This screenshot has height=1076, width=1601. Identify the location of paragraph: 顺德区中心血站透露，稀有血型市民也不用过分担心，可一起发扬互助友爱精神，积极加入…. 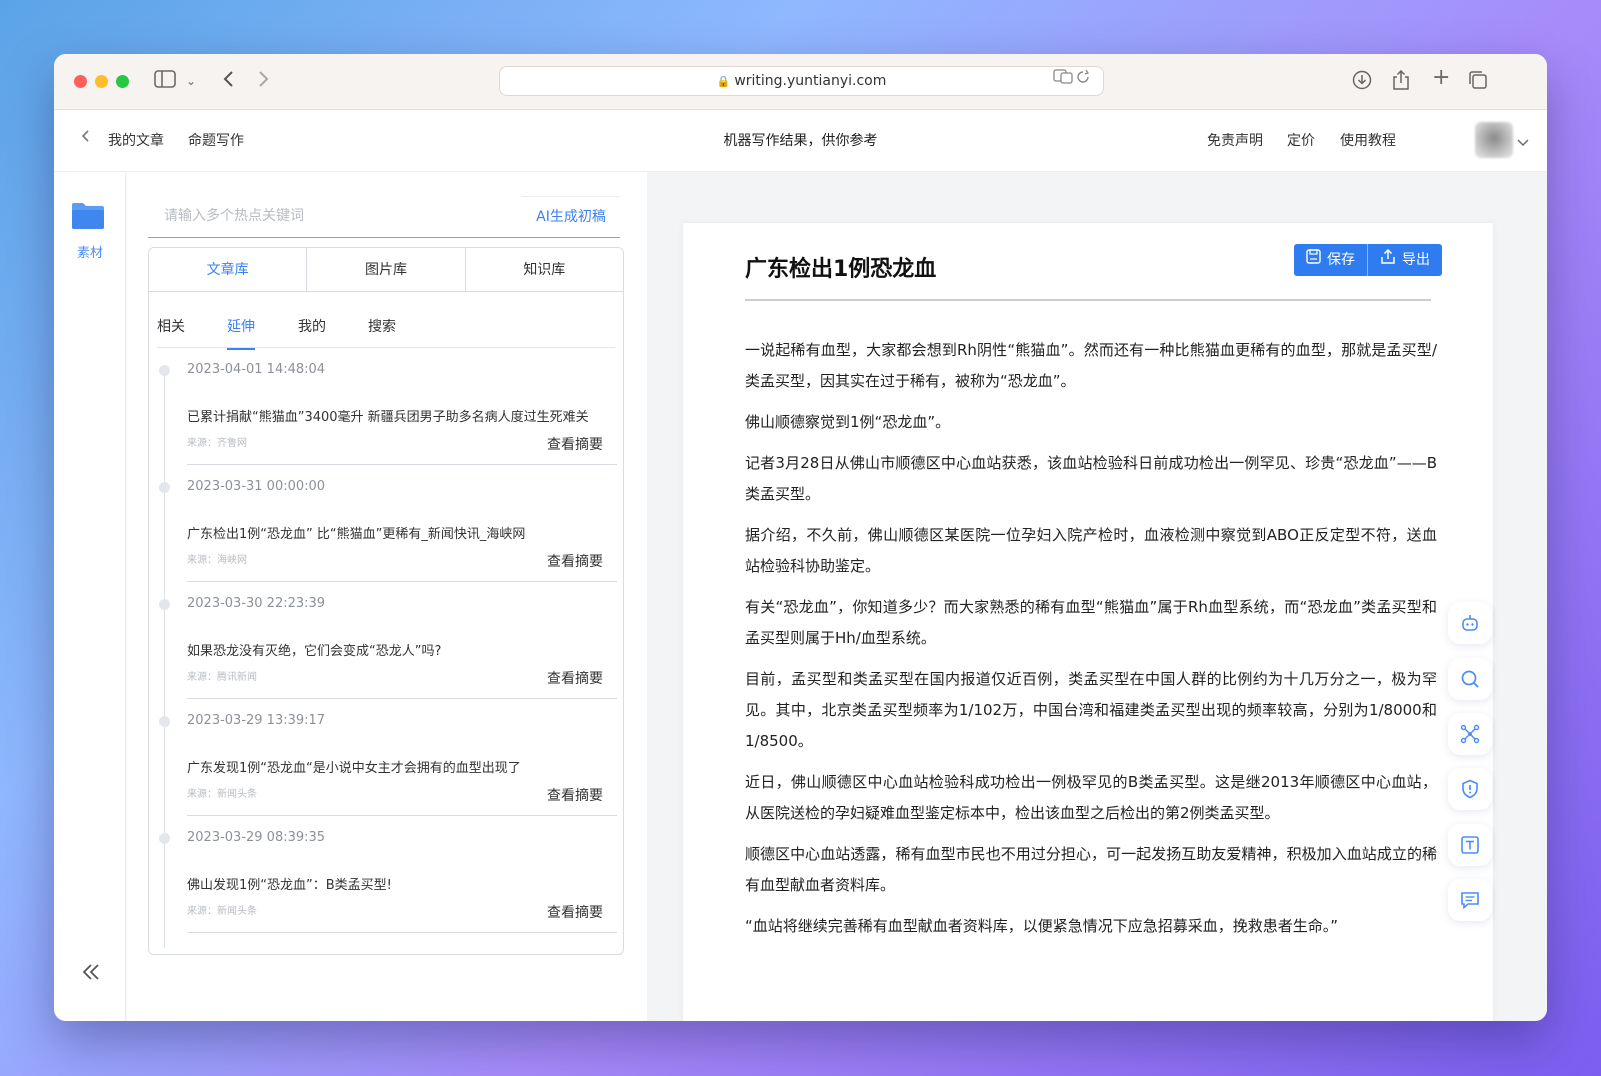
(1091, 869).